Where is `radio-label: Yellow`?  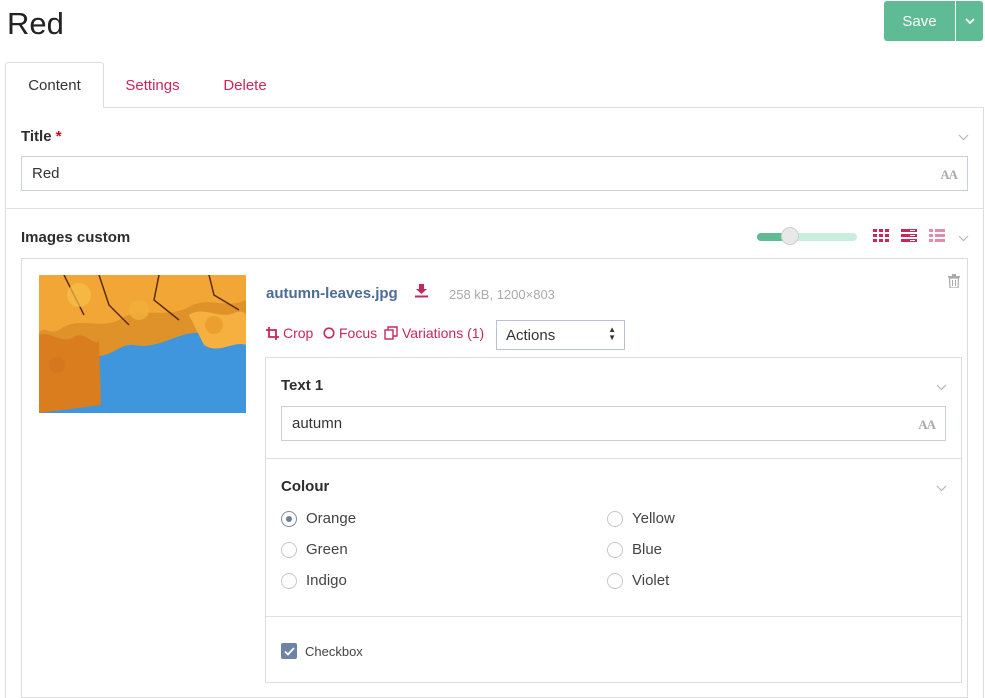
radio-label: Yellow is located at coordinates (653, 518).